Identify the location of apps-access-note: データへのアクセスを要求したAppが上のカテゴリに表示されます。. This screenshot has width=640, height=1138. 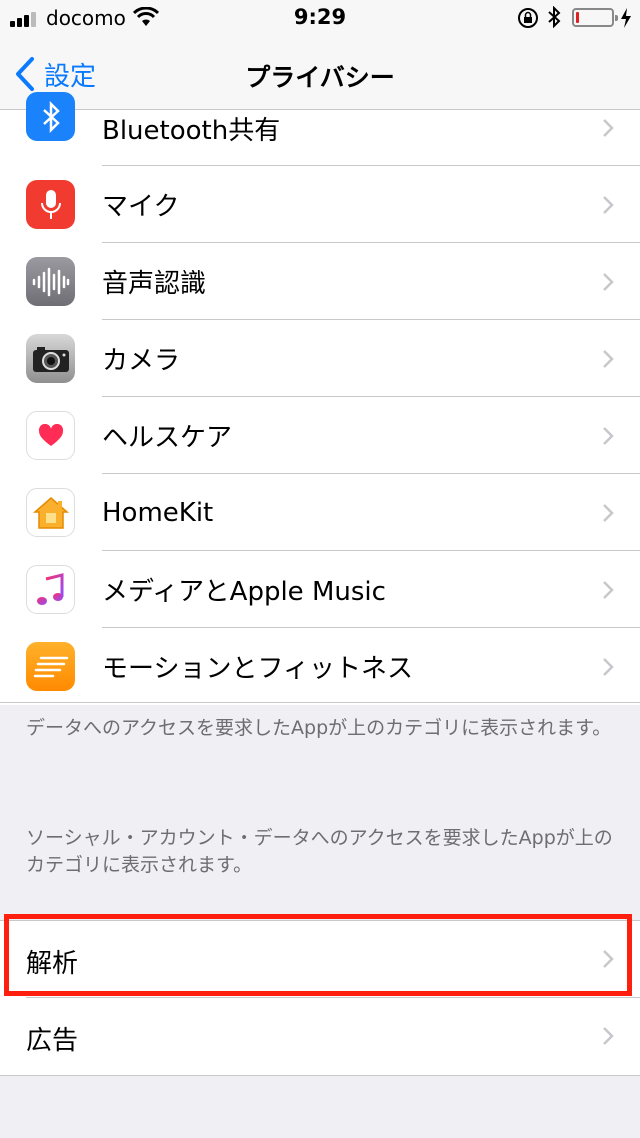
(319, 728).